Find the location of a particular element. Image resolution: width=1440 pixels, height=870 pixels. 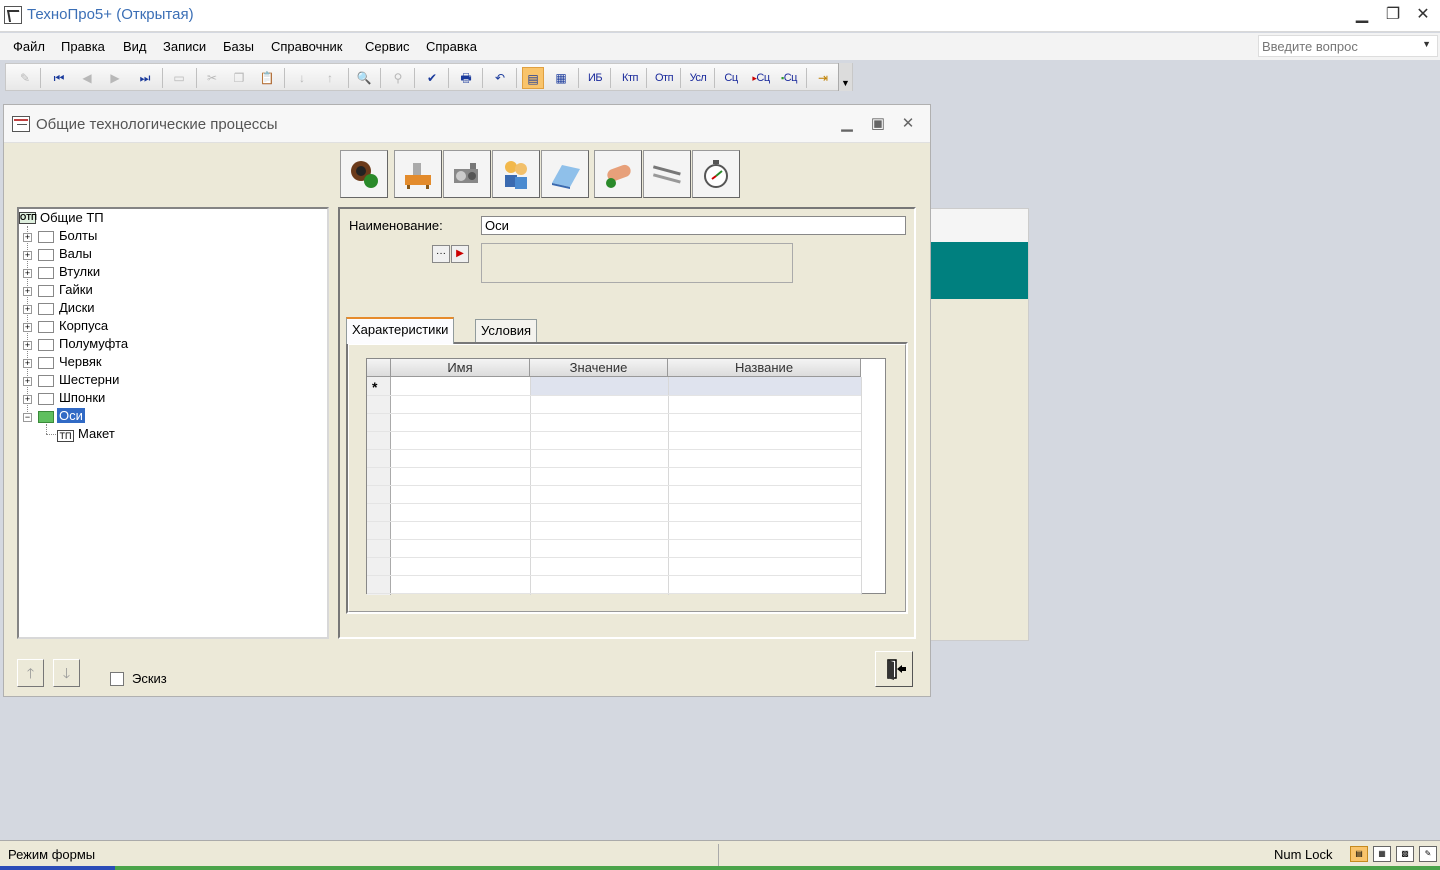

sketch-checkbox is located at coordinates (117, 679).